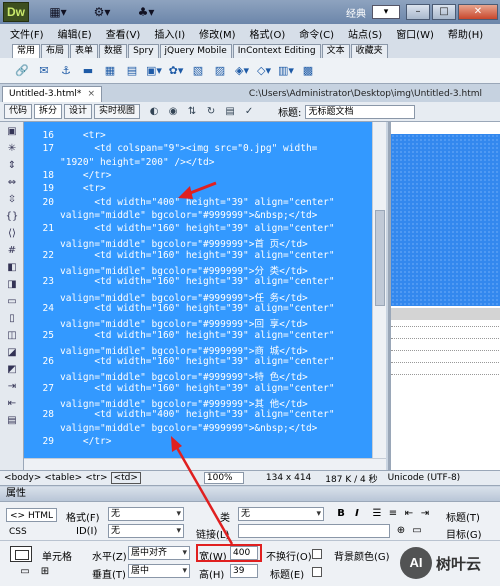 The height and width of the screenshot is (586, 500). Describe the element at coordinates (159, 553) in the screenshot. I see `horizontal-align-select: 居中对齐` at that location.